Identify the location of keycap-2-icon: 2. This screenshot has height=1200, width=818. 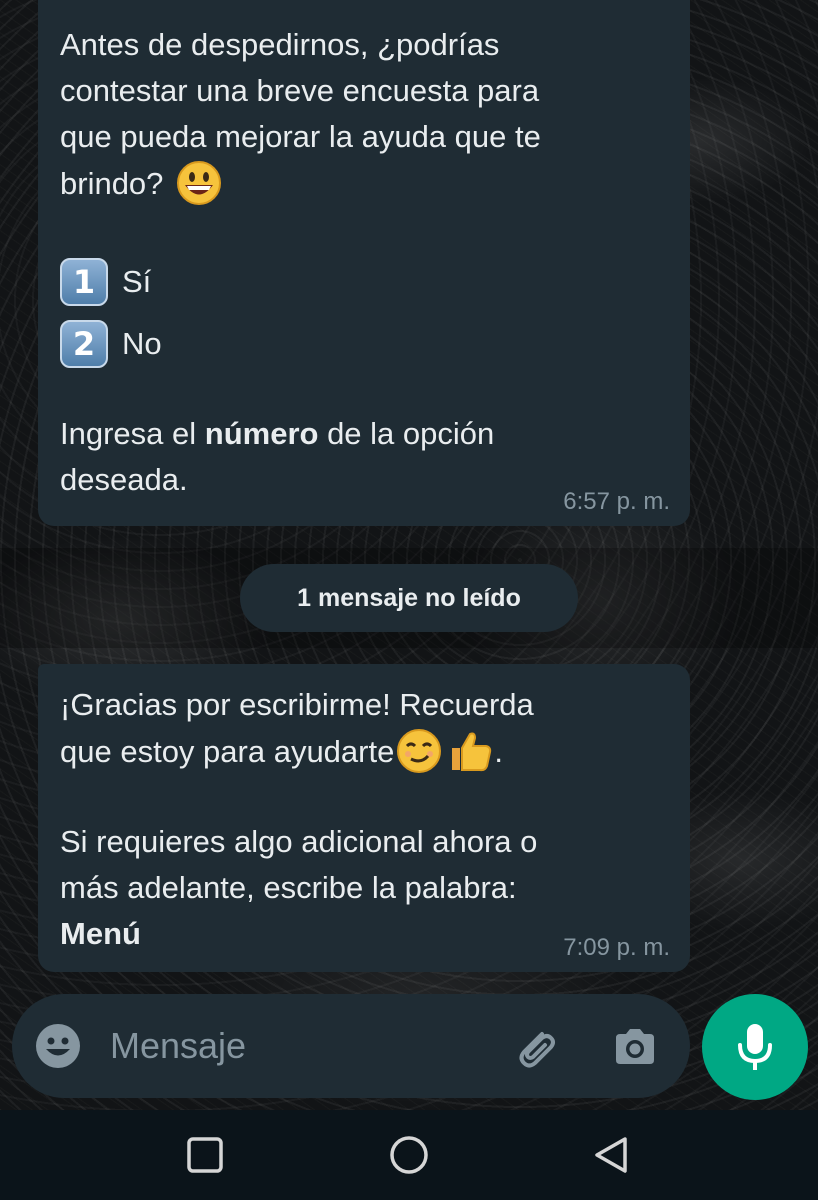
(84, 344).